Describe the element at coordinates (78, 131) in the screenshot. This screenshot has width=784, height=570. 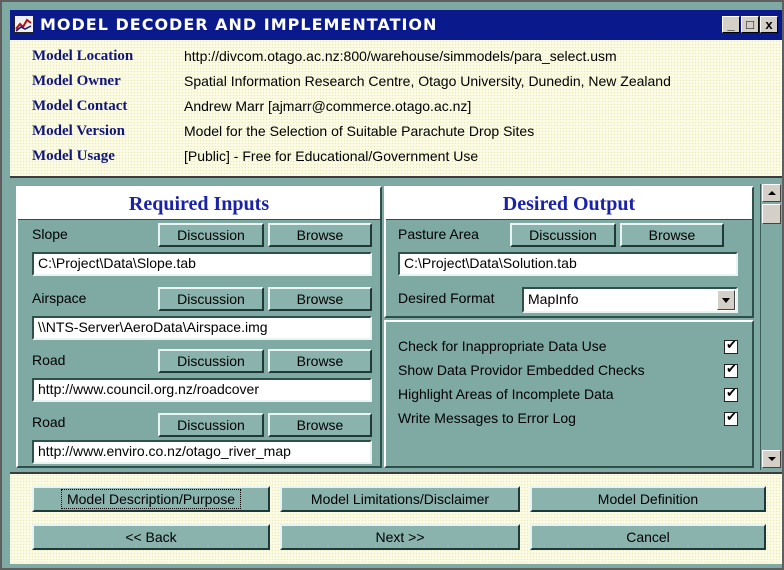
I see `info-label: Model Version` at that location.